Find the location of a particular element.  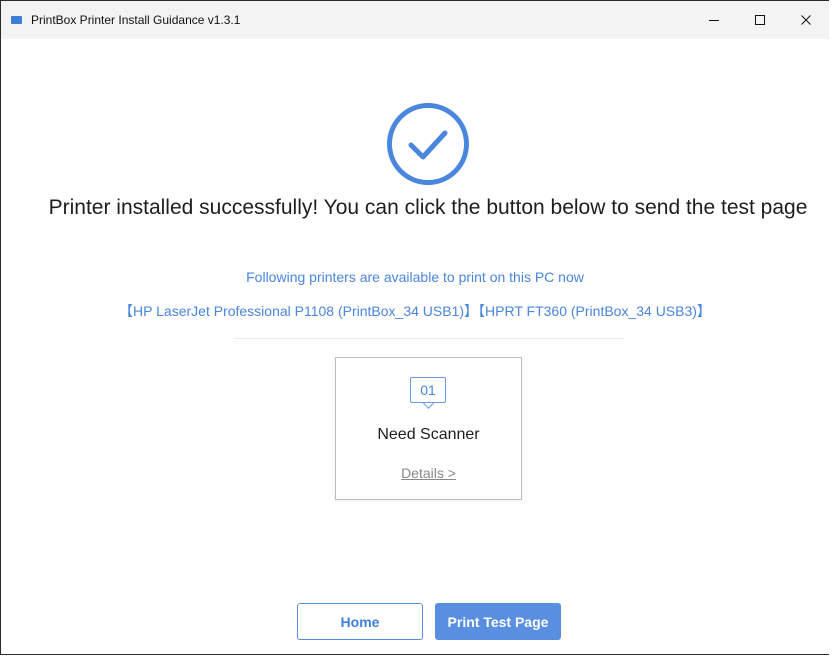

title-bar: PrintBox Printer Install Guidance v1.3.1 is located at coordinates (415, 20).